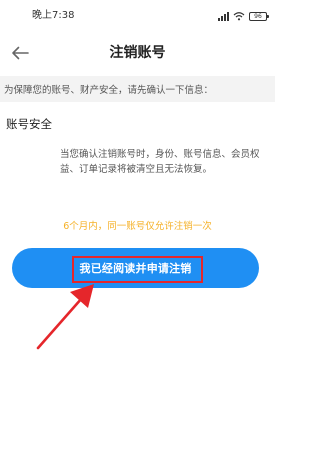  I want to click on signal-icon, so click(223, 16).